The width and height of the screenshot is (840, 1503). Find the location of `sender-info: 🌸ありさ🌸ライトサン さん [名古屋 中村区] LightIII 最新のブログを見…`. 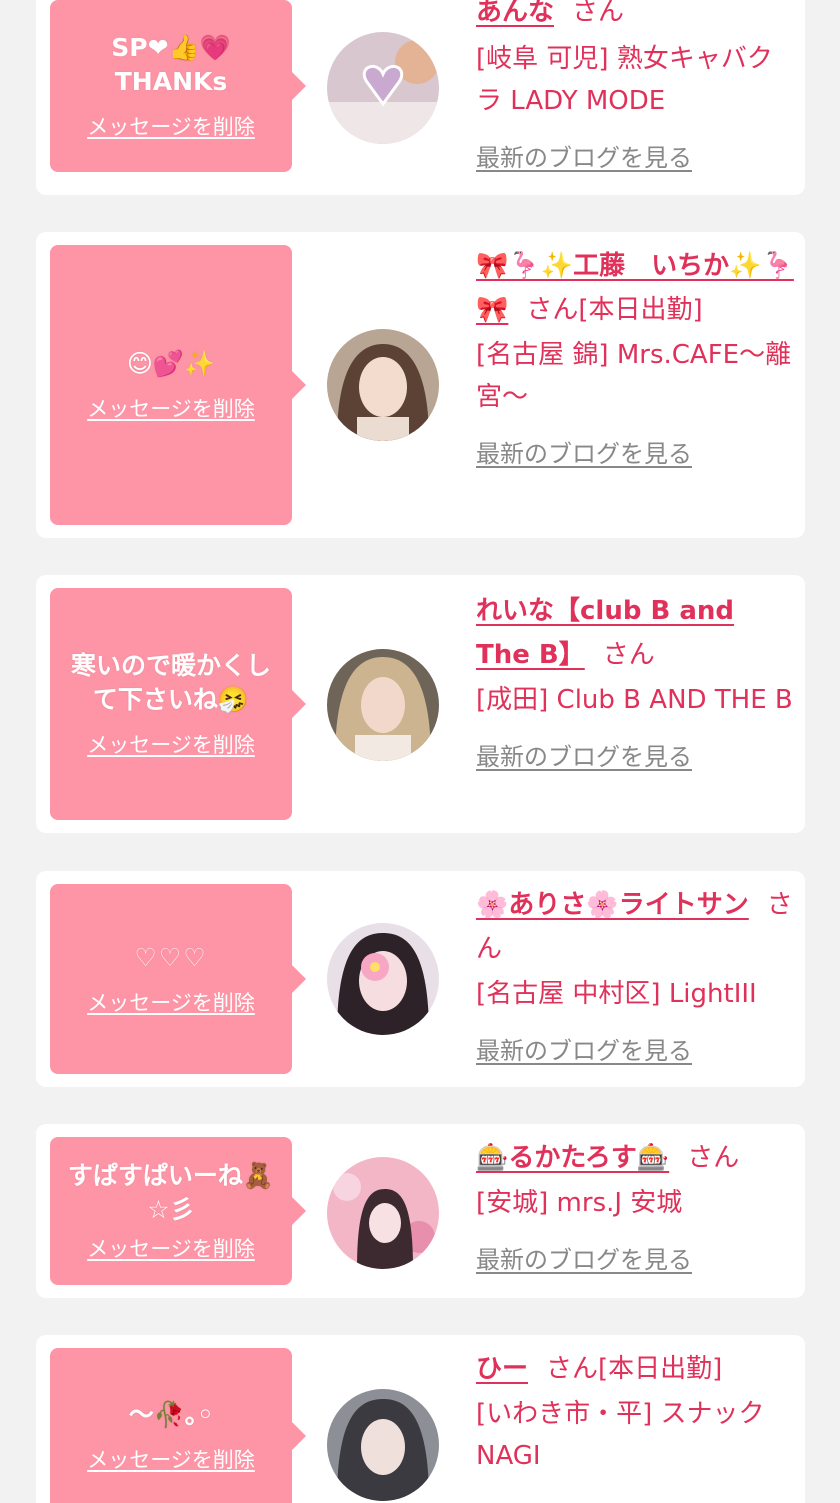

sender-info: 🌸ありさ🌸ライトサン さん [名古屋 中村区] LightIII 最新のブログを見… is located at coordinates (636, 974).